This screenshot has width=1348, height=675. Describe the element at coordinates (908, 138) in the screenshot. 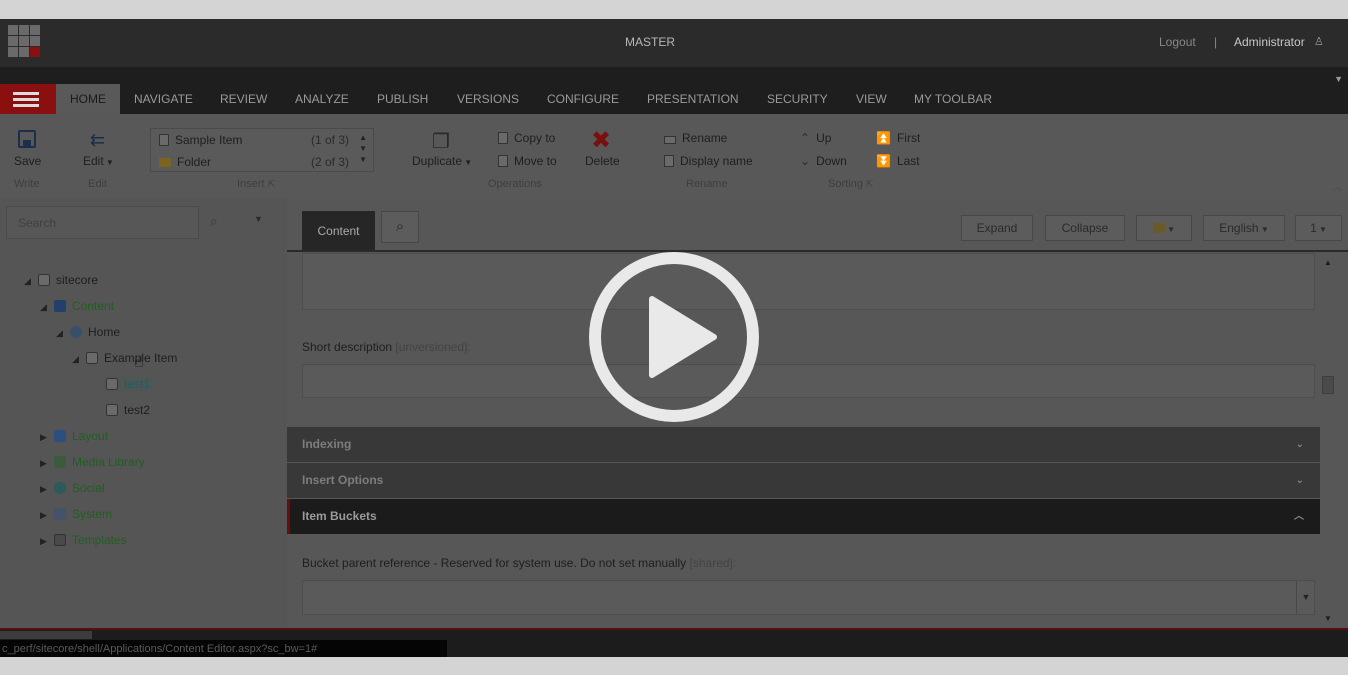

I see `first-label: First` at that location.